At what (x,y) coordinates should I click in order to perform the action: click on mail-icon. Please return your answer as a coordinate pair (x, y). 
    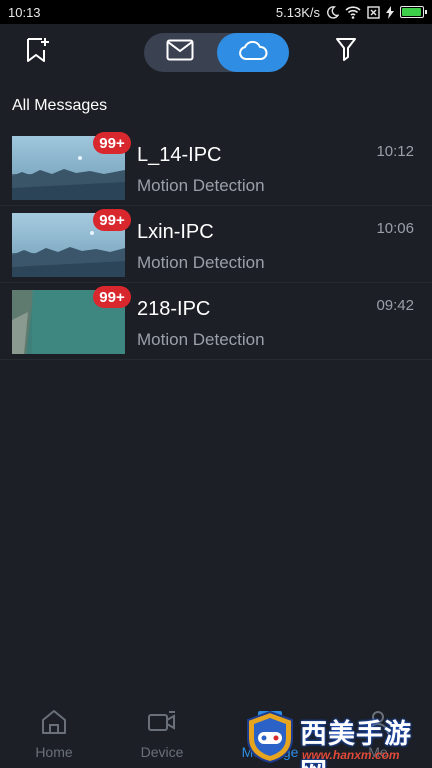
    Looking at the image, I should click on (180, 52).